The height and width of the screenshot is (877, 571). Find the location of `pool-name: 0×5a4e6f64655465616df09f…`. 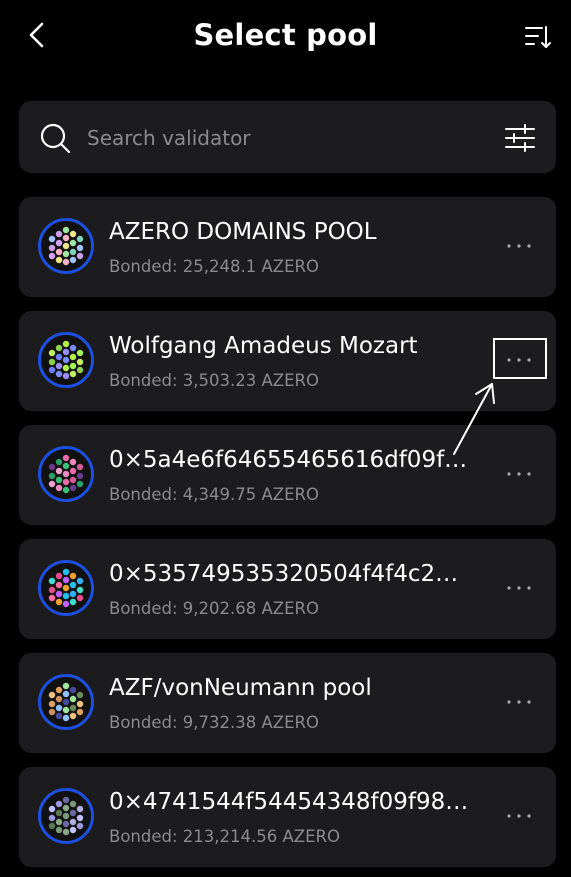

pool-name: 0×5a4e6f64655465616df09f… is located at coordinates (288, 460).